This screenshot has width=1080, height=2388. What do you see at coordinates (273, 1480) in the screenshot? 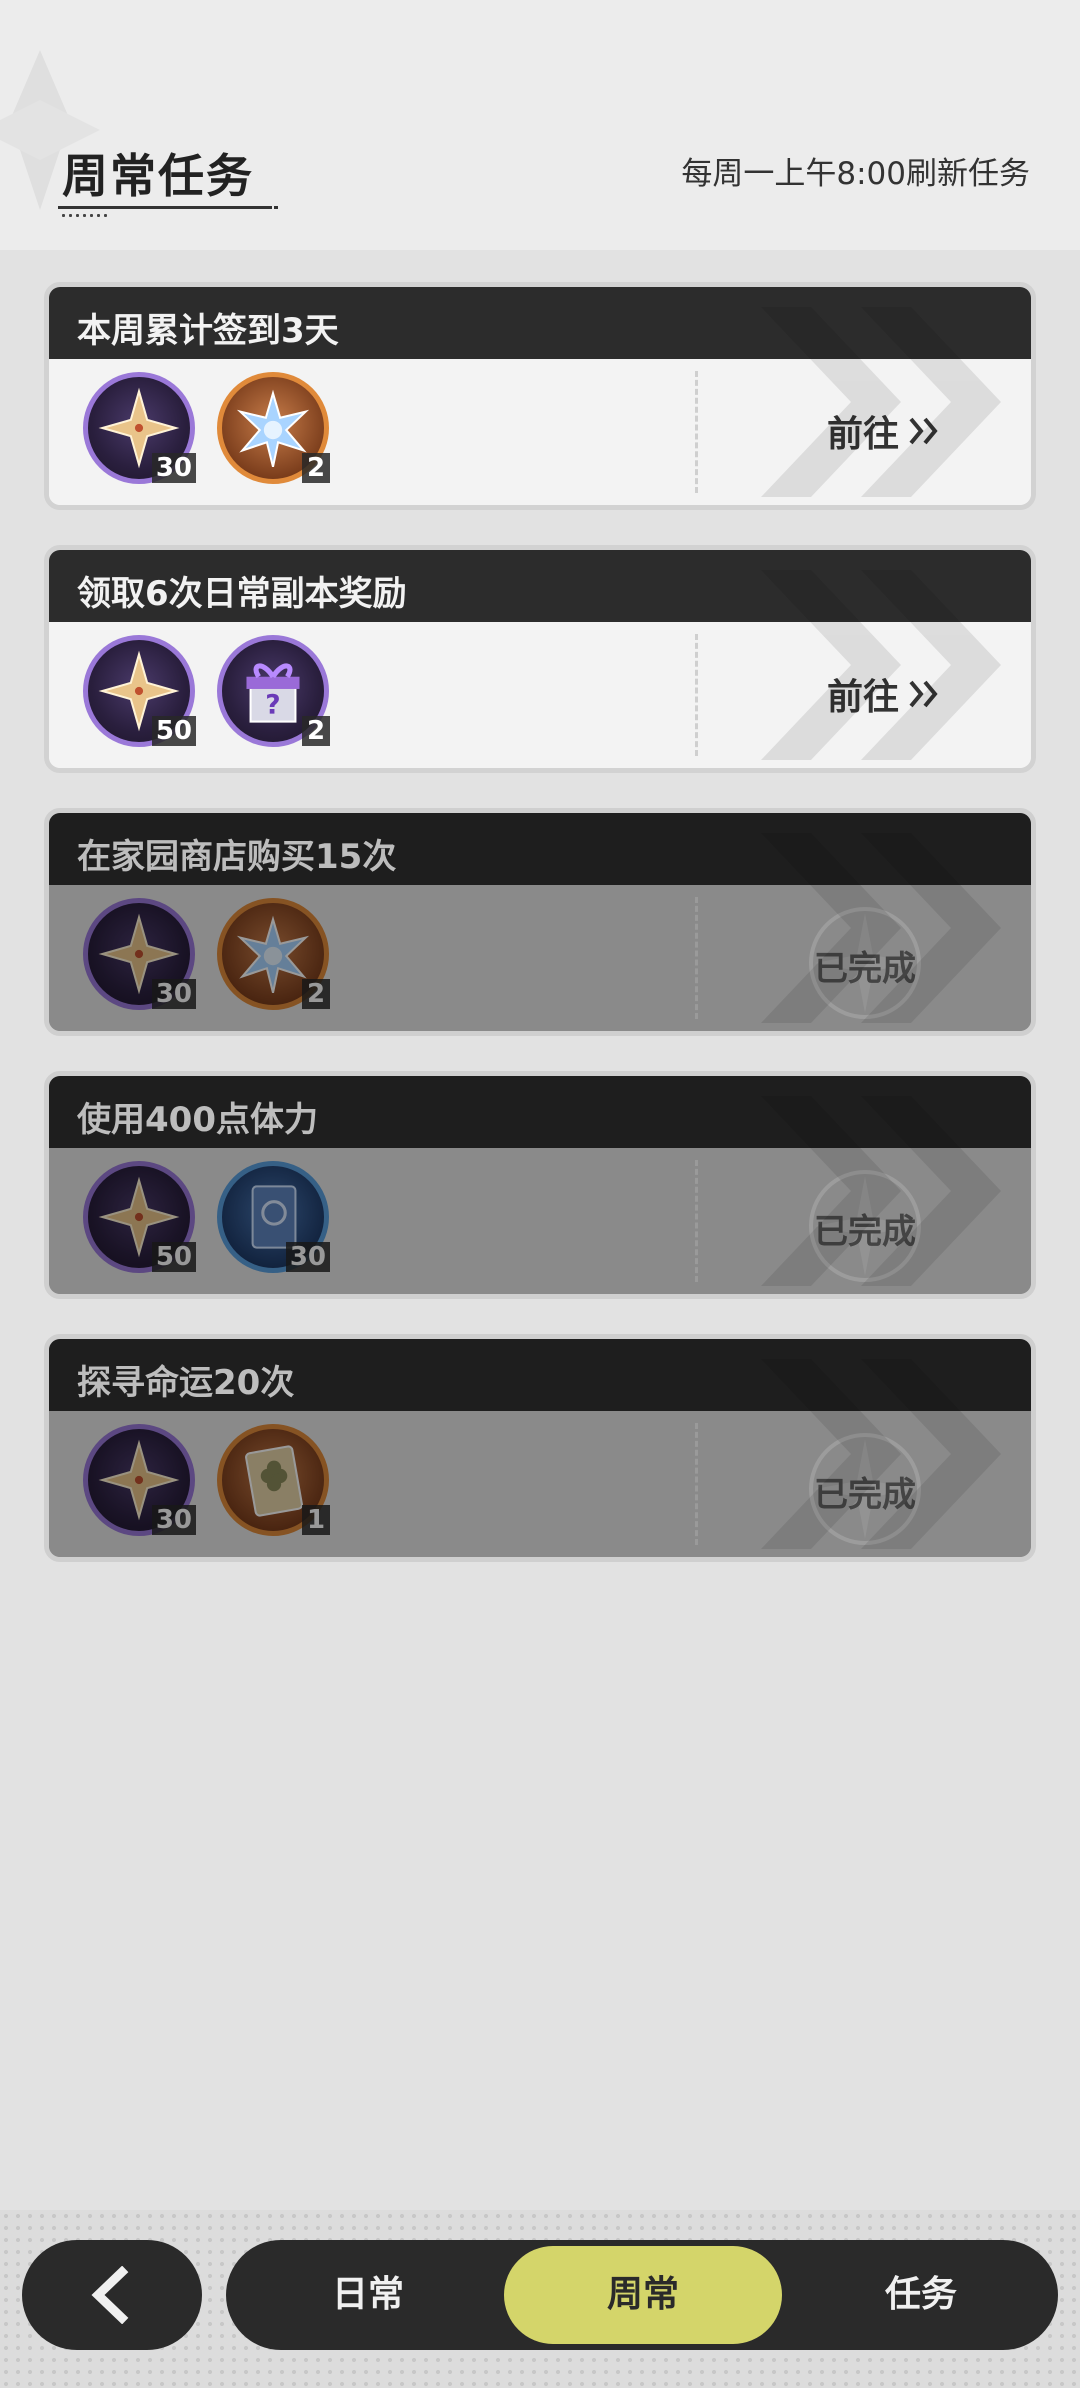
I see `reward-item: 1` at bounding box center [273, 1480].